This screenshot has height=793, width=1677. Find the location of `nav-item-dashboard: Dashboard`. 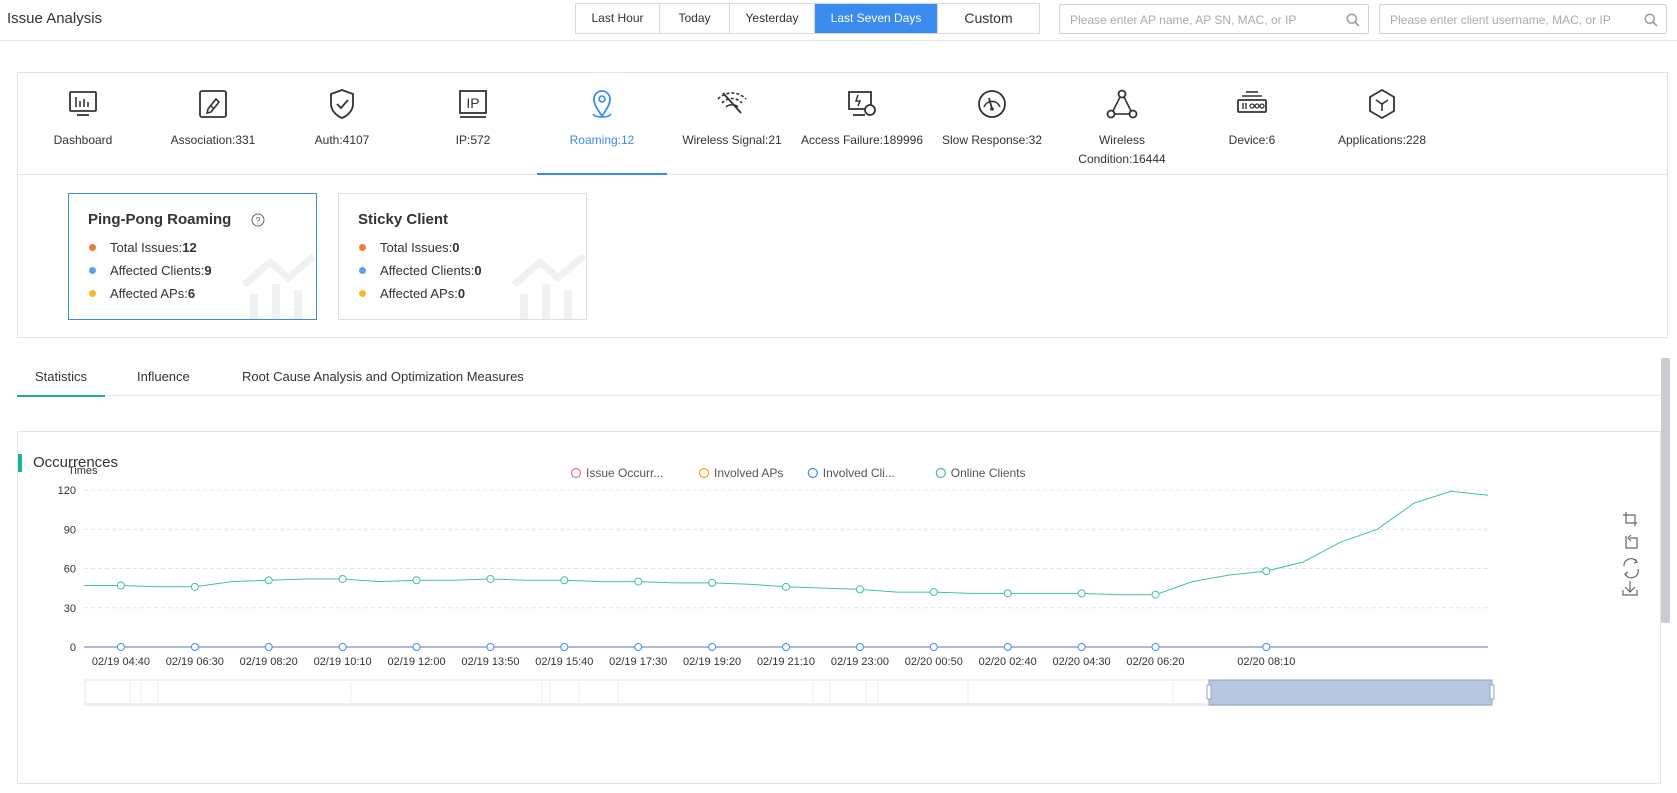

nav-item-dashboard: Dashboard is located at coordinates (83, 123).